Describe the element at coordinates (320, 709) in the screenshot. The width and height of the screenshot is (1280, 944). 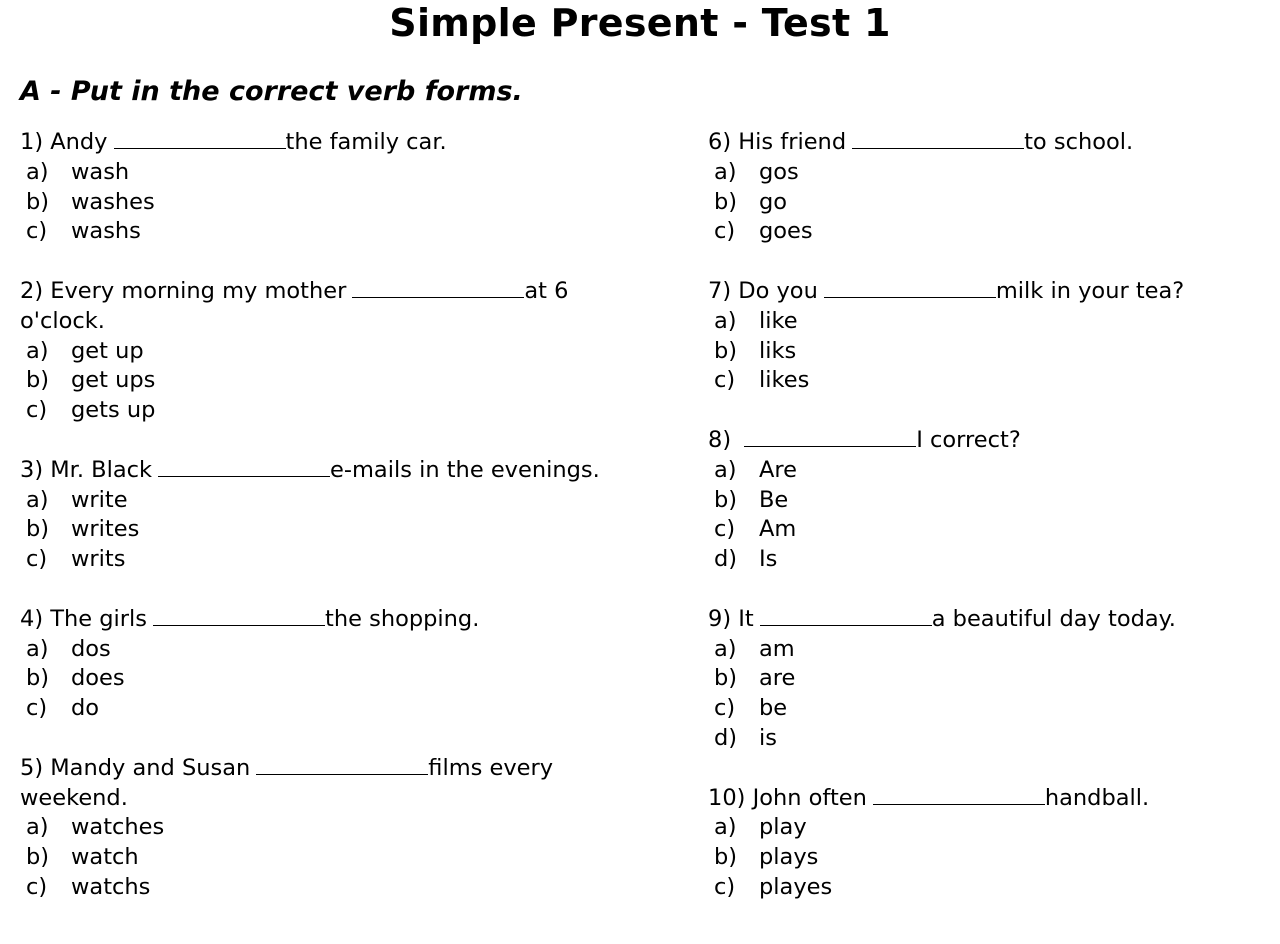
I see `answer-option: c) do` at that location.